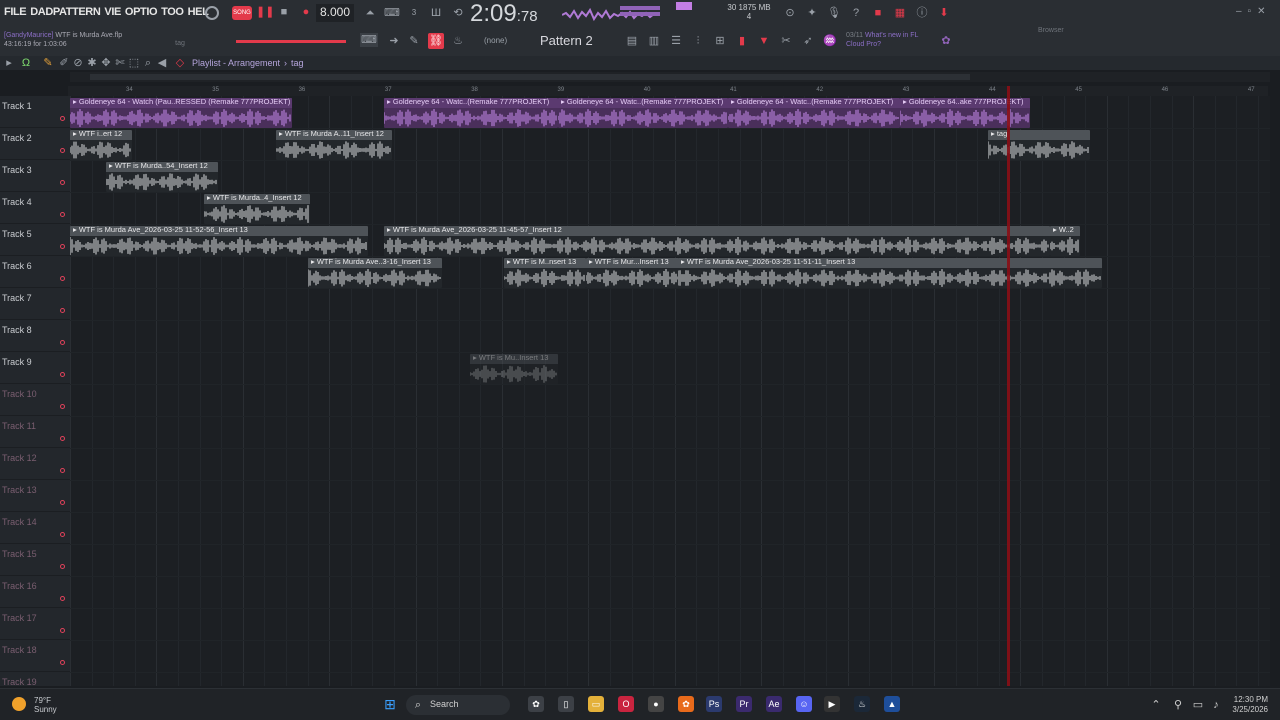  What do you see at coordinates (242, 13) in the screenshot?
I see `pattern-song-toggle: SONG` at bounding box center [242, 13].